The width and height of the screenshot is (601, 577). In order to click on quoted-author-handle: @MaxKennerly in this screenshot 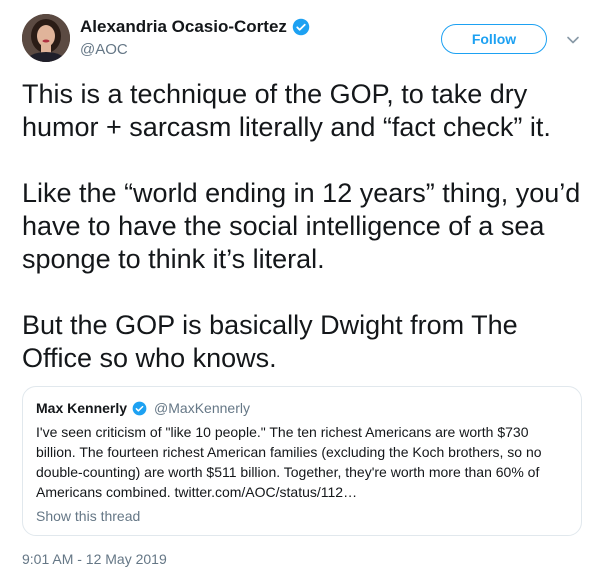, I will do `click(202, 408)`.